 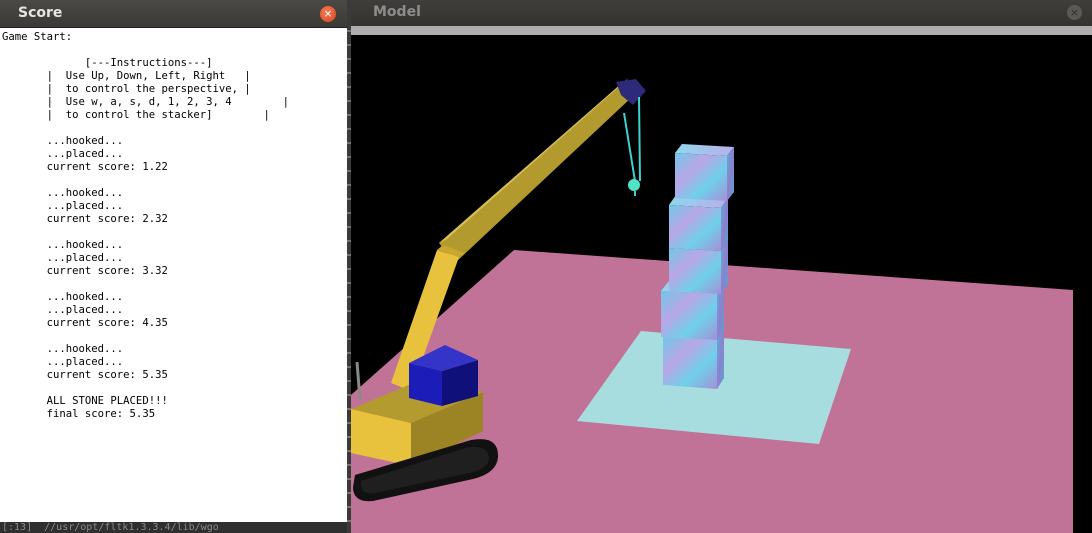 I want to click on crane-upper-boom-top, so click(x=534, y=160).